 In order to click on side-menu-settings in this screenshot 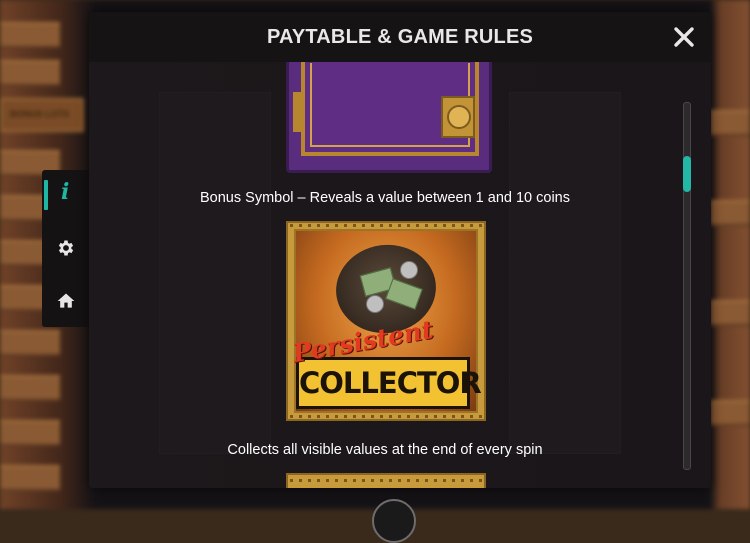, I will do `click(65, 248)`.